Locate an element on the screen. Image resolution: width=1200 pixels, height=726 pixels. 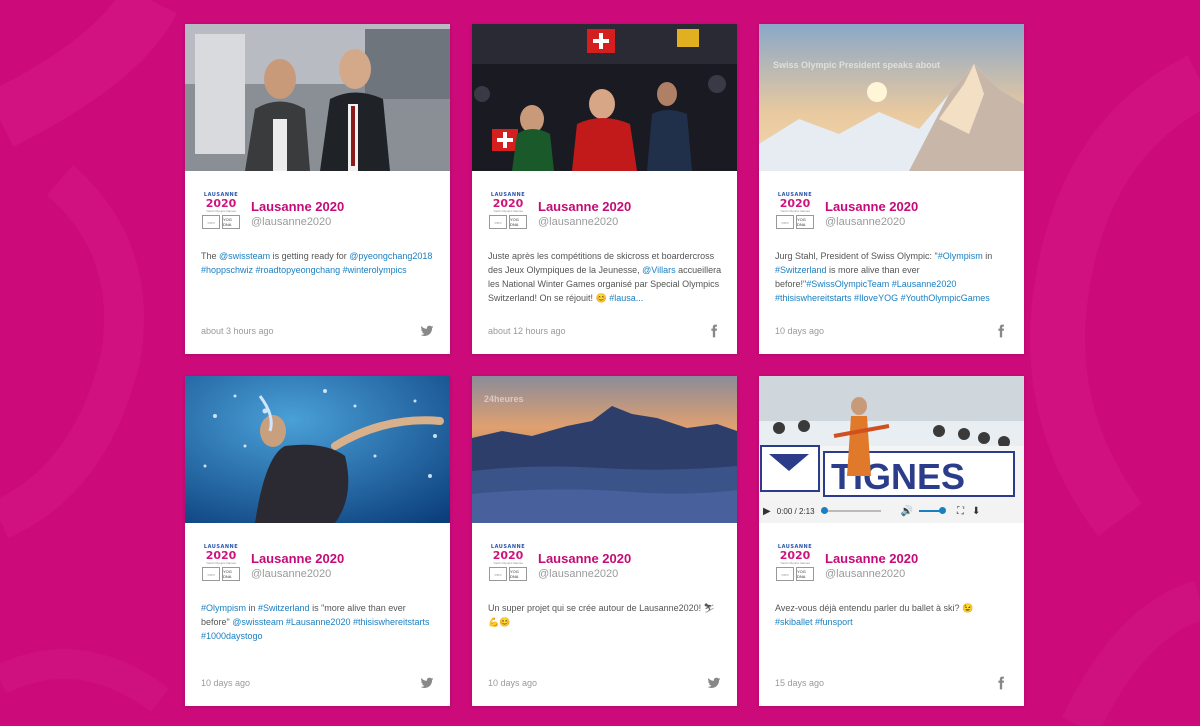
post-time: about 12 hours ago is located at coordinates (527, 331).